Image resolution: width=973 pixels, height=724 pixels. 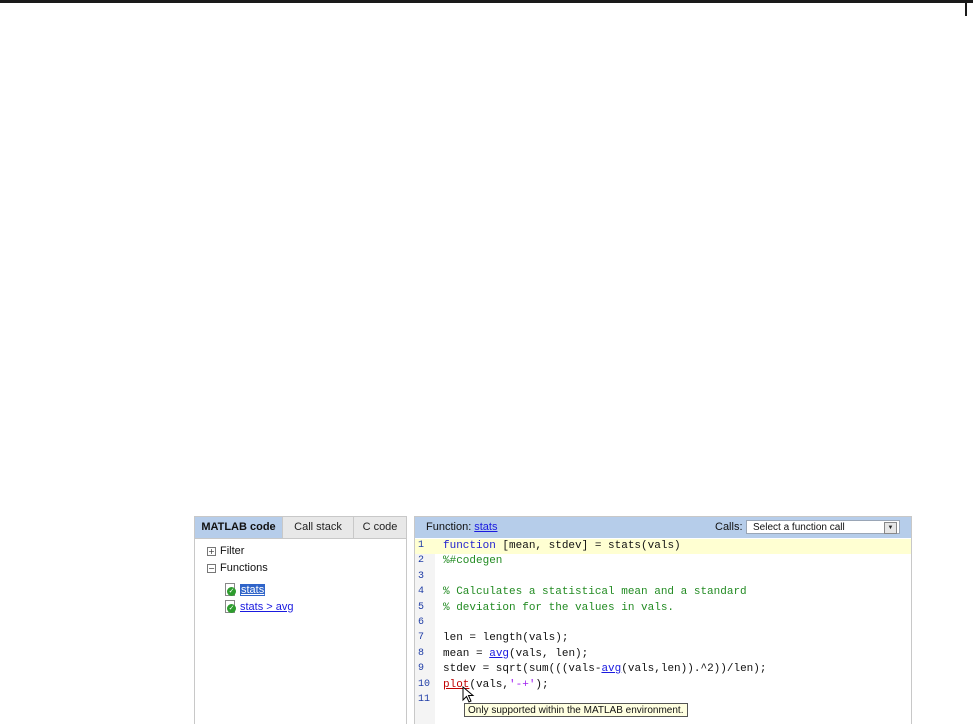 I want to click on line-number: 4, so click(x=421, y=592).